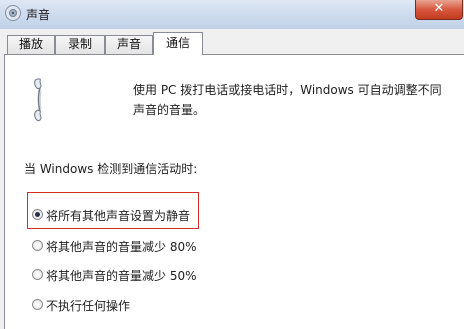 The height and width of the screenshot is (329, 464). Describe the element at coordinates (38, 100) in the screenshot. I see `phone-handset-icon` at that location.